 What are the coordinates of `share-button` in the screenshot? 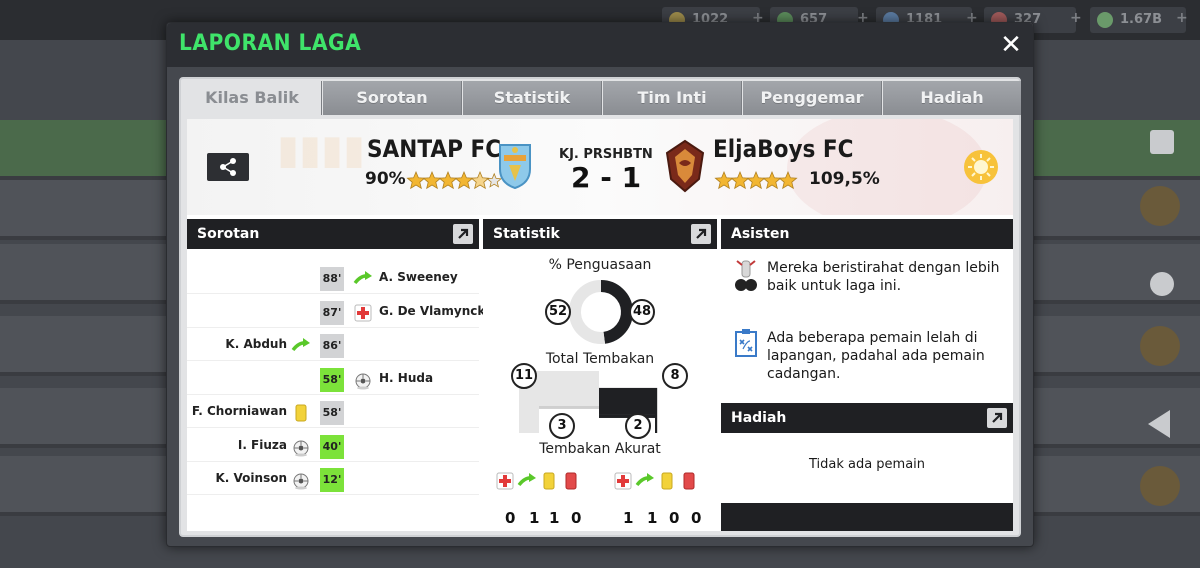 It's located at (228, 167).